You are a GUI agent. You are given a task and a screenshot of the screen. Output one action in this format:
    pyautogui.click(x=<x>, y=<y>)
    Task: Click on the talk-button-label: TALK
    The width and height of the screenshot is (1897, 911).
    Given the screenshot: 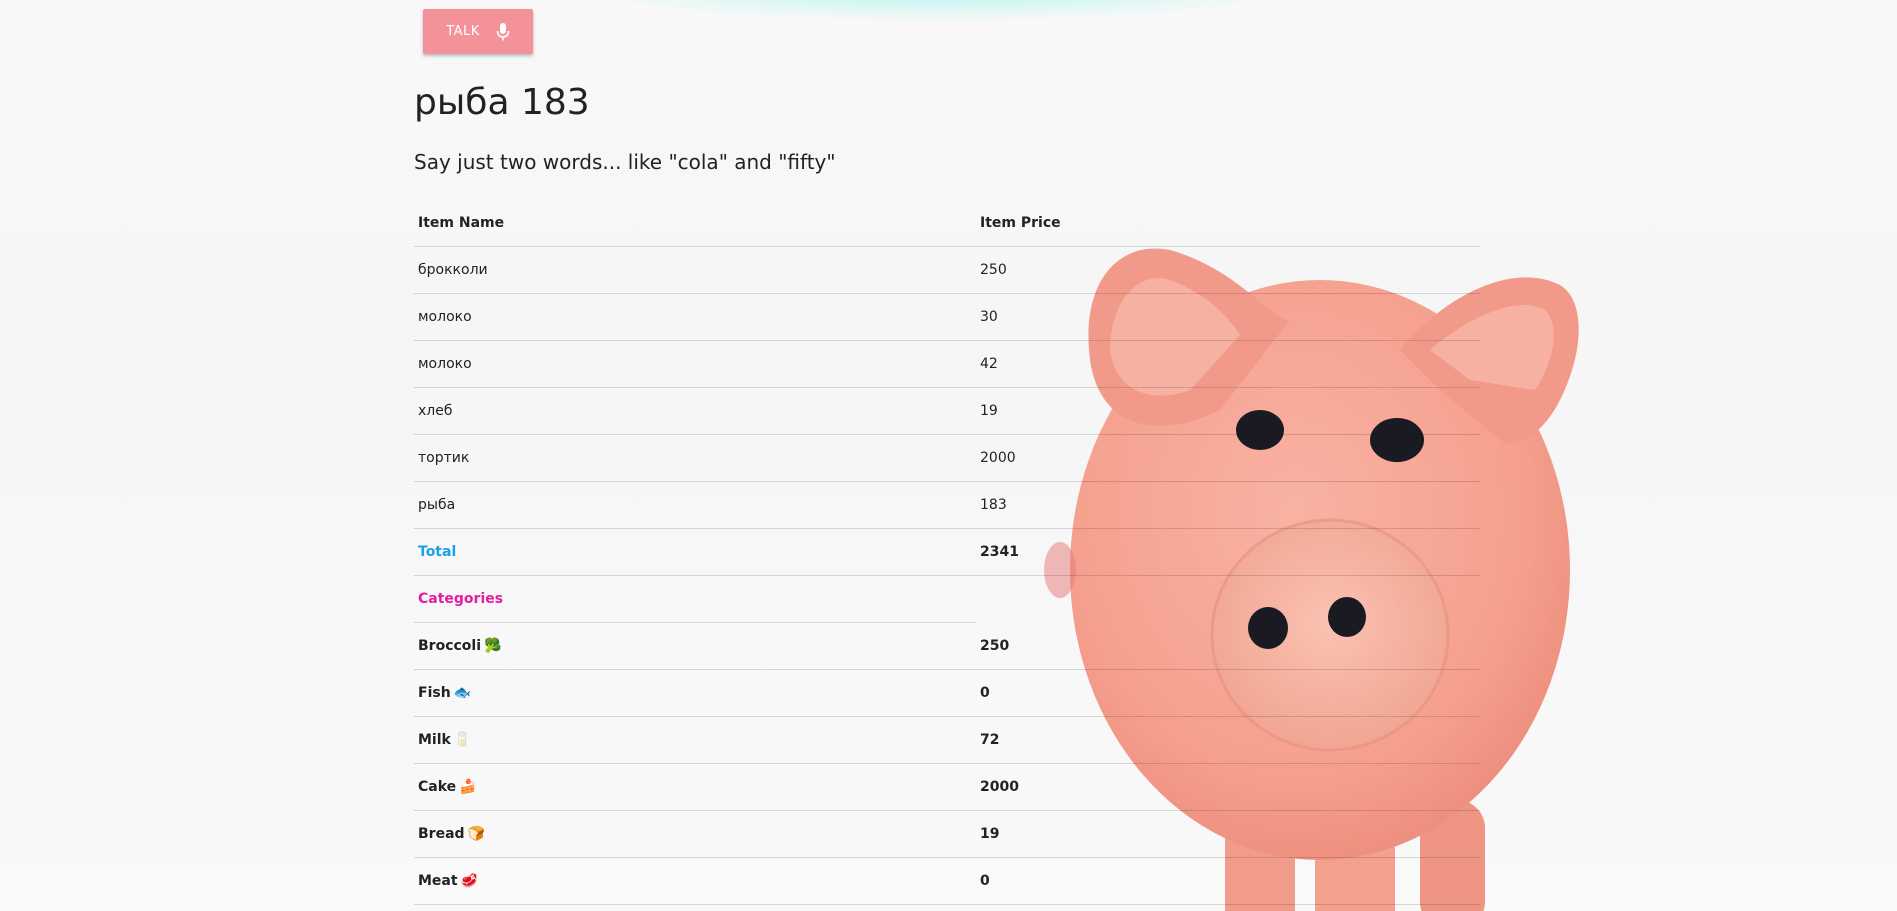 What is the action you would take?
    pyautogui.click(x=463, y=31)
    